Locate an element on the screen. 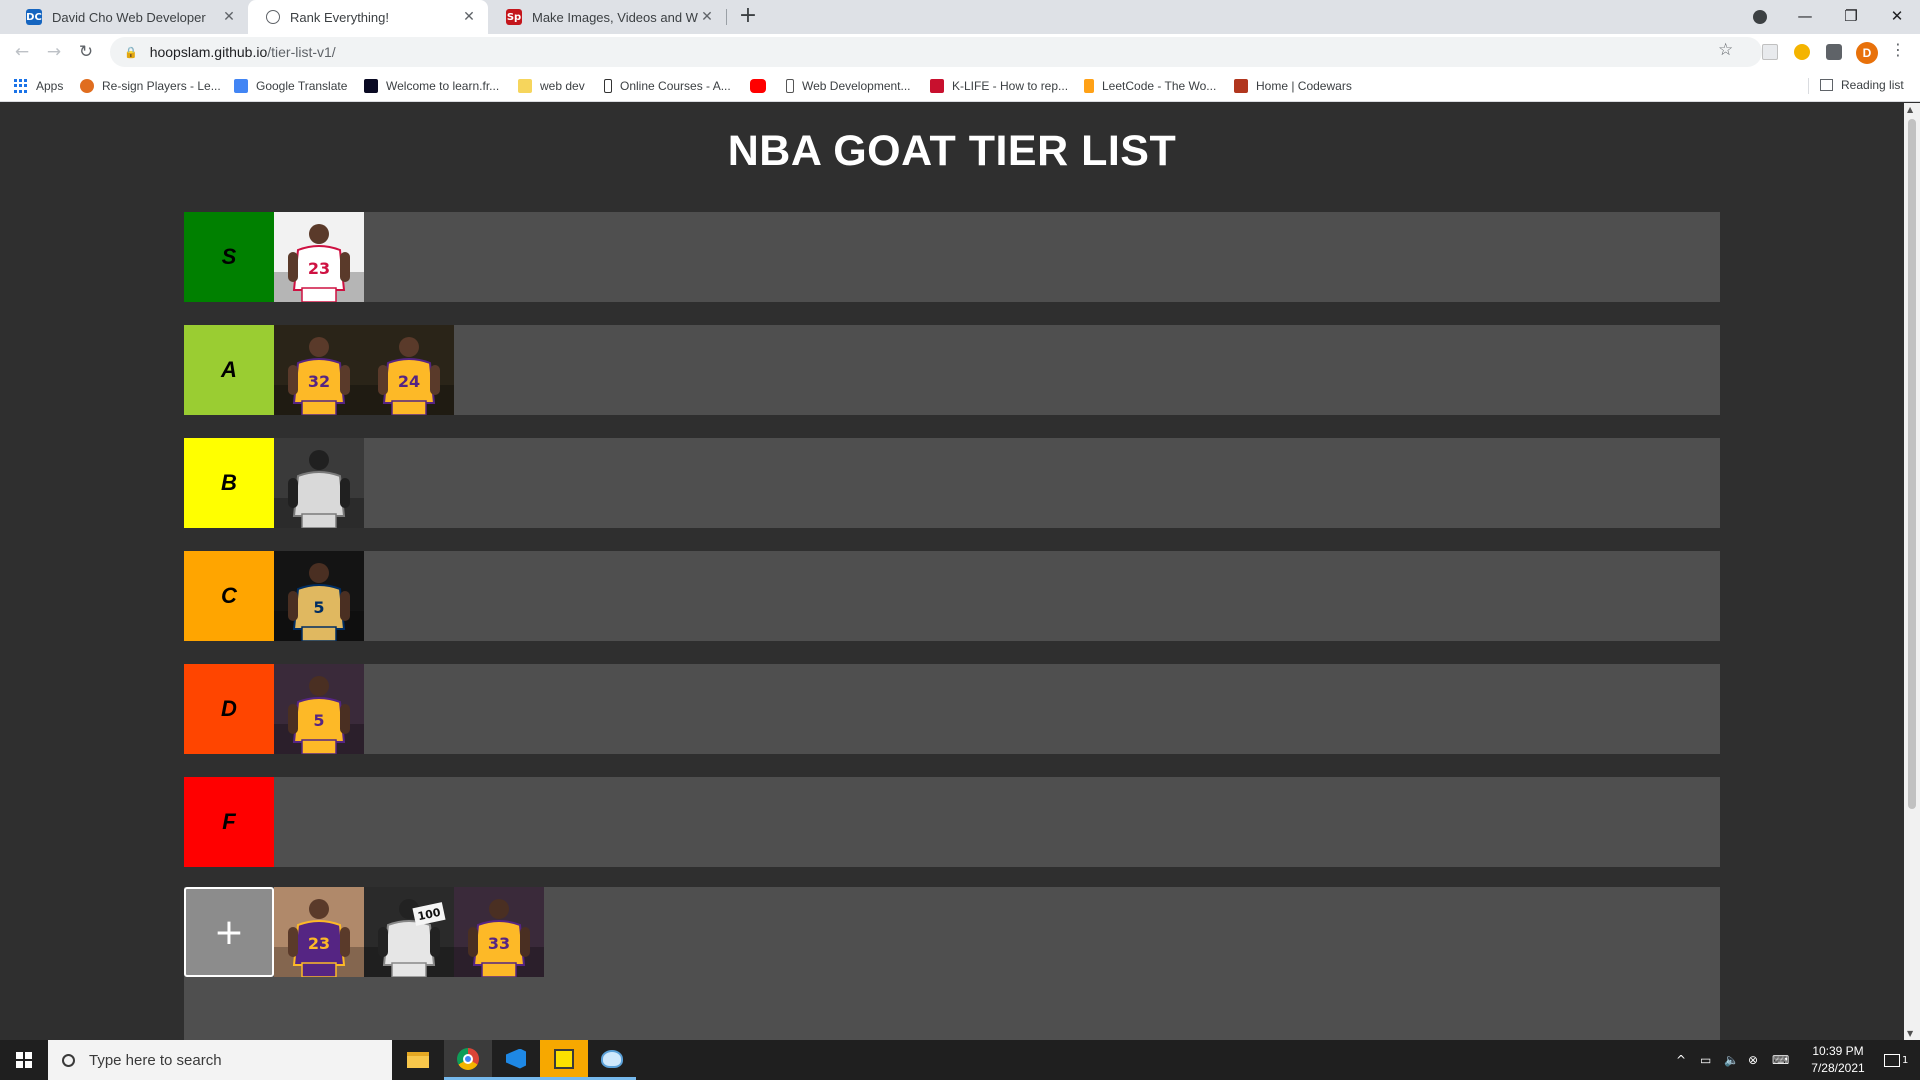 This screenshot has height=1080, width=1920. folder-icon is located at coordinates (418, 1060).